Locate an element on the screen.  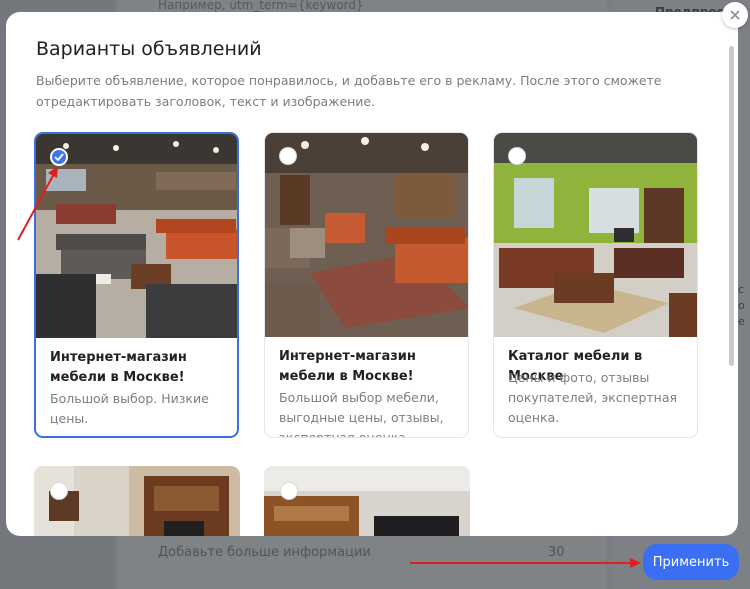
close-icon is located at coordinates (735, 15).